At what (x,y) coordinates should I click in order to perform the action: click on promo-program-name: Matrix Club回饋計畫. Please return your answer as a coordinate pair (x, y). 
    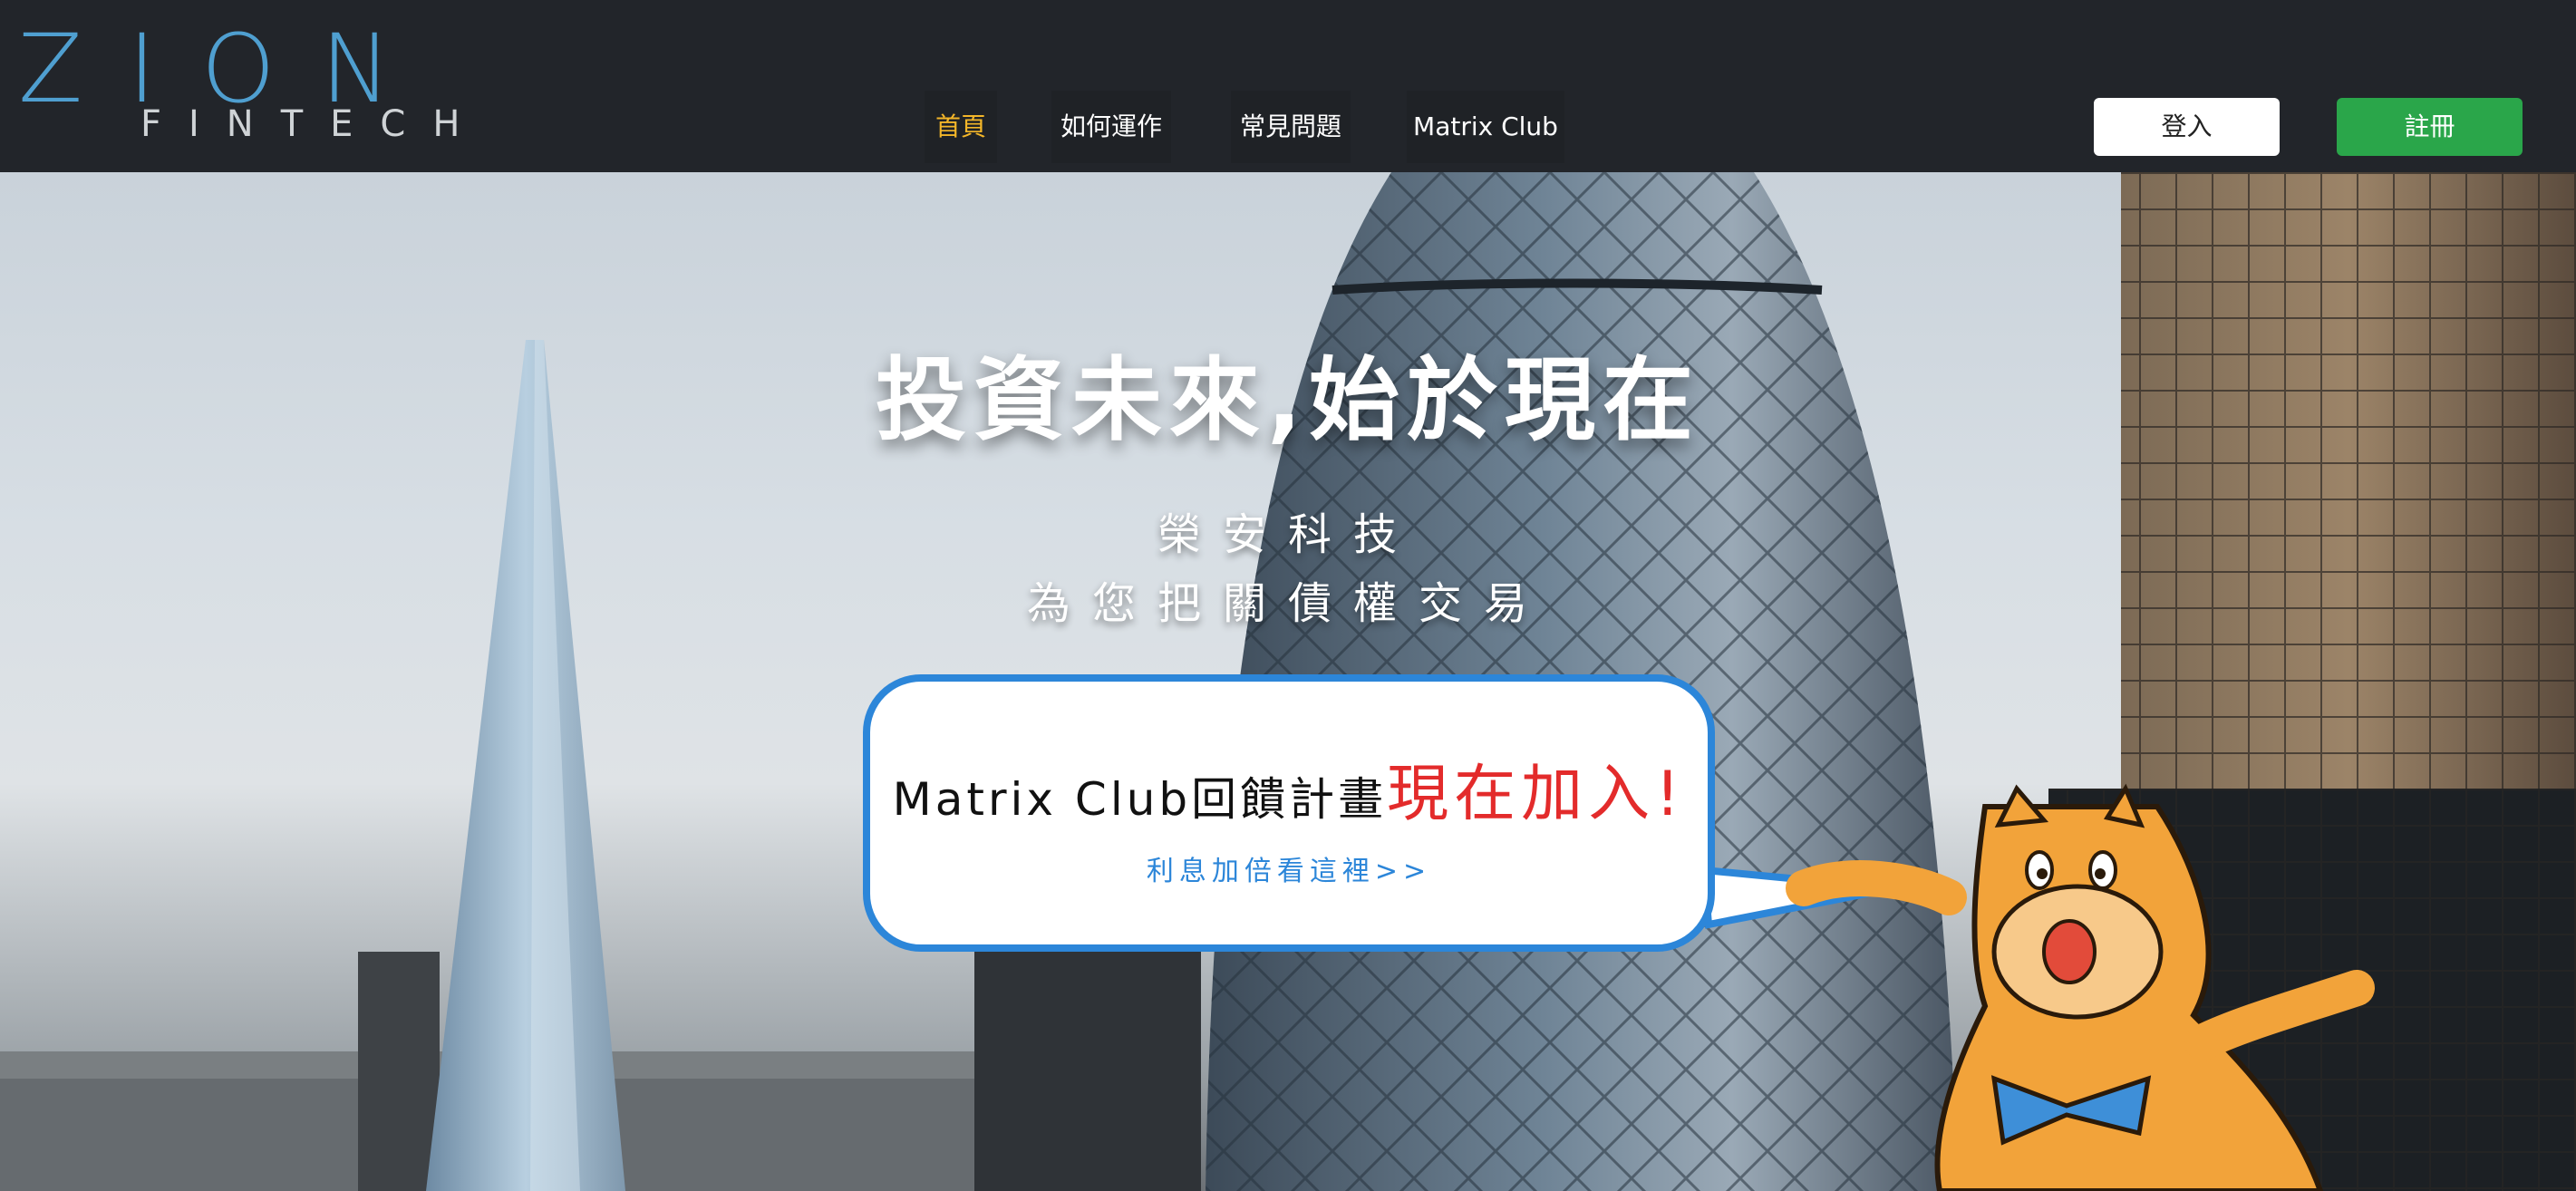
    Looking at the image, I should click on (1140, 799).